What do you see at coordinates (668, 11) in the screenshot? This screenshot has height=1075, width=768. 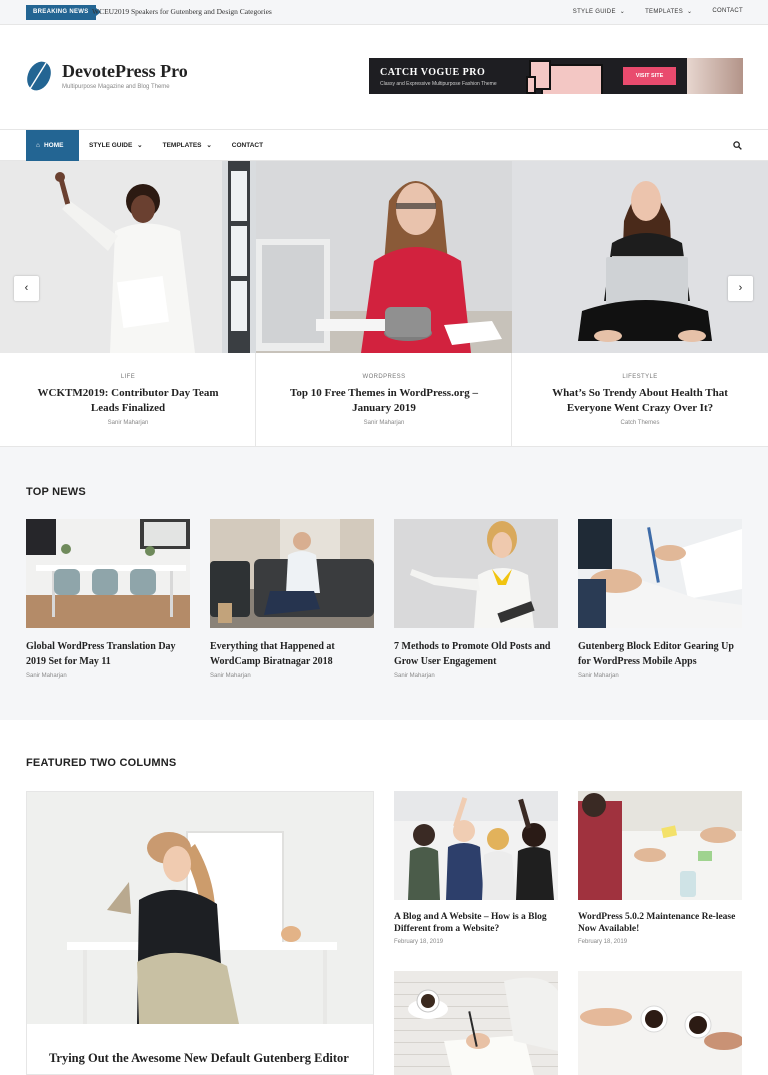 I see `top-menu-templates: TEMPLATES ⌄` at bounding box center [668, 11].